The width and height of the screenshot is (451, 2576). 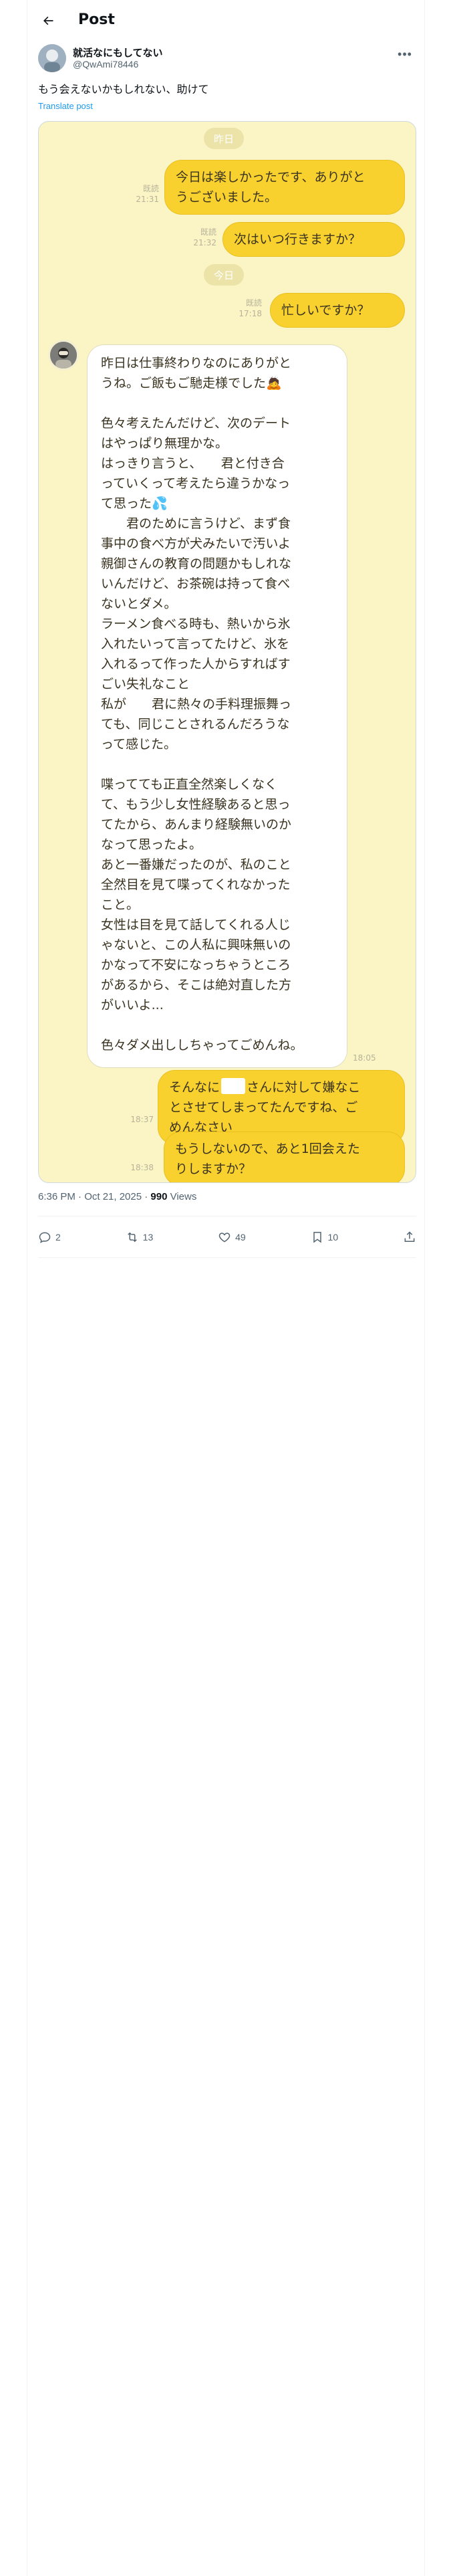 What do you see at coordinates (195, 724) in the screenshot?
I see `message-line: ても、同じことされるんだろうな` at bounding box center [195, 724].